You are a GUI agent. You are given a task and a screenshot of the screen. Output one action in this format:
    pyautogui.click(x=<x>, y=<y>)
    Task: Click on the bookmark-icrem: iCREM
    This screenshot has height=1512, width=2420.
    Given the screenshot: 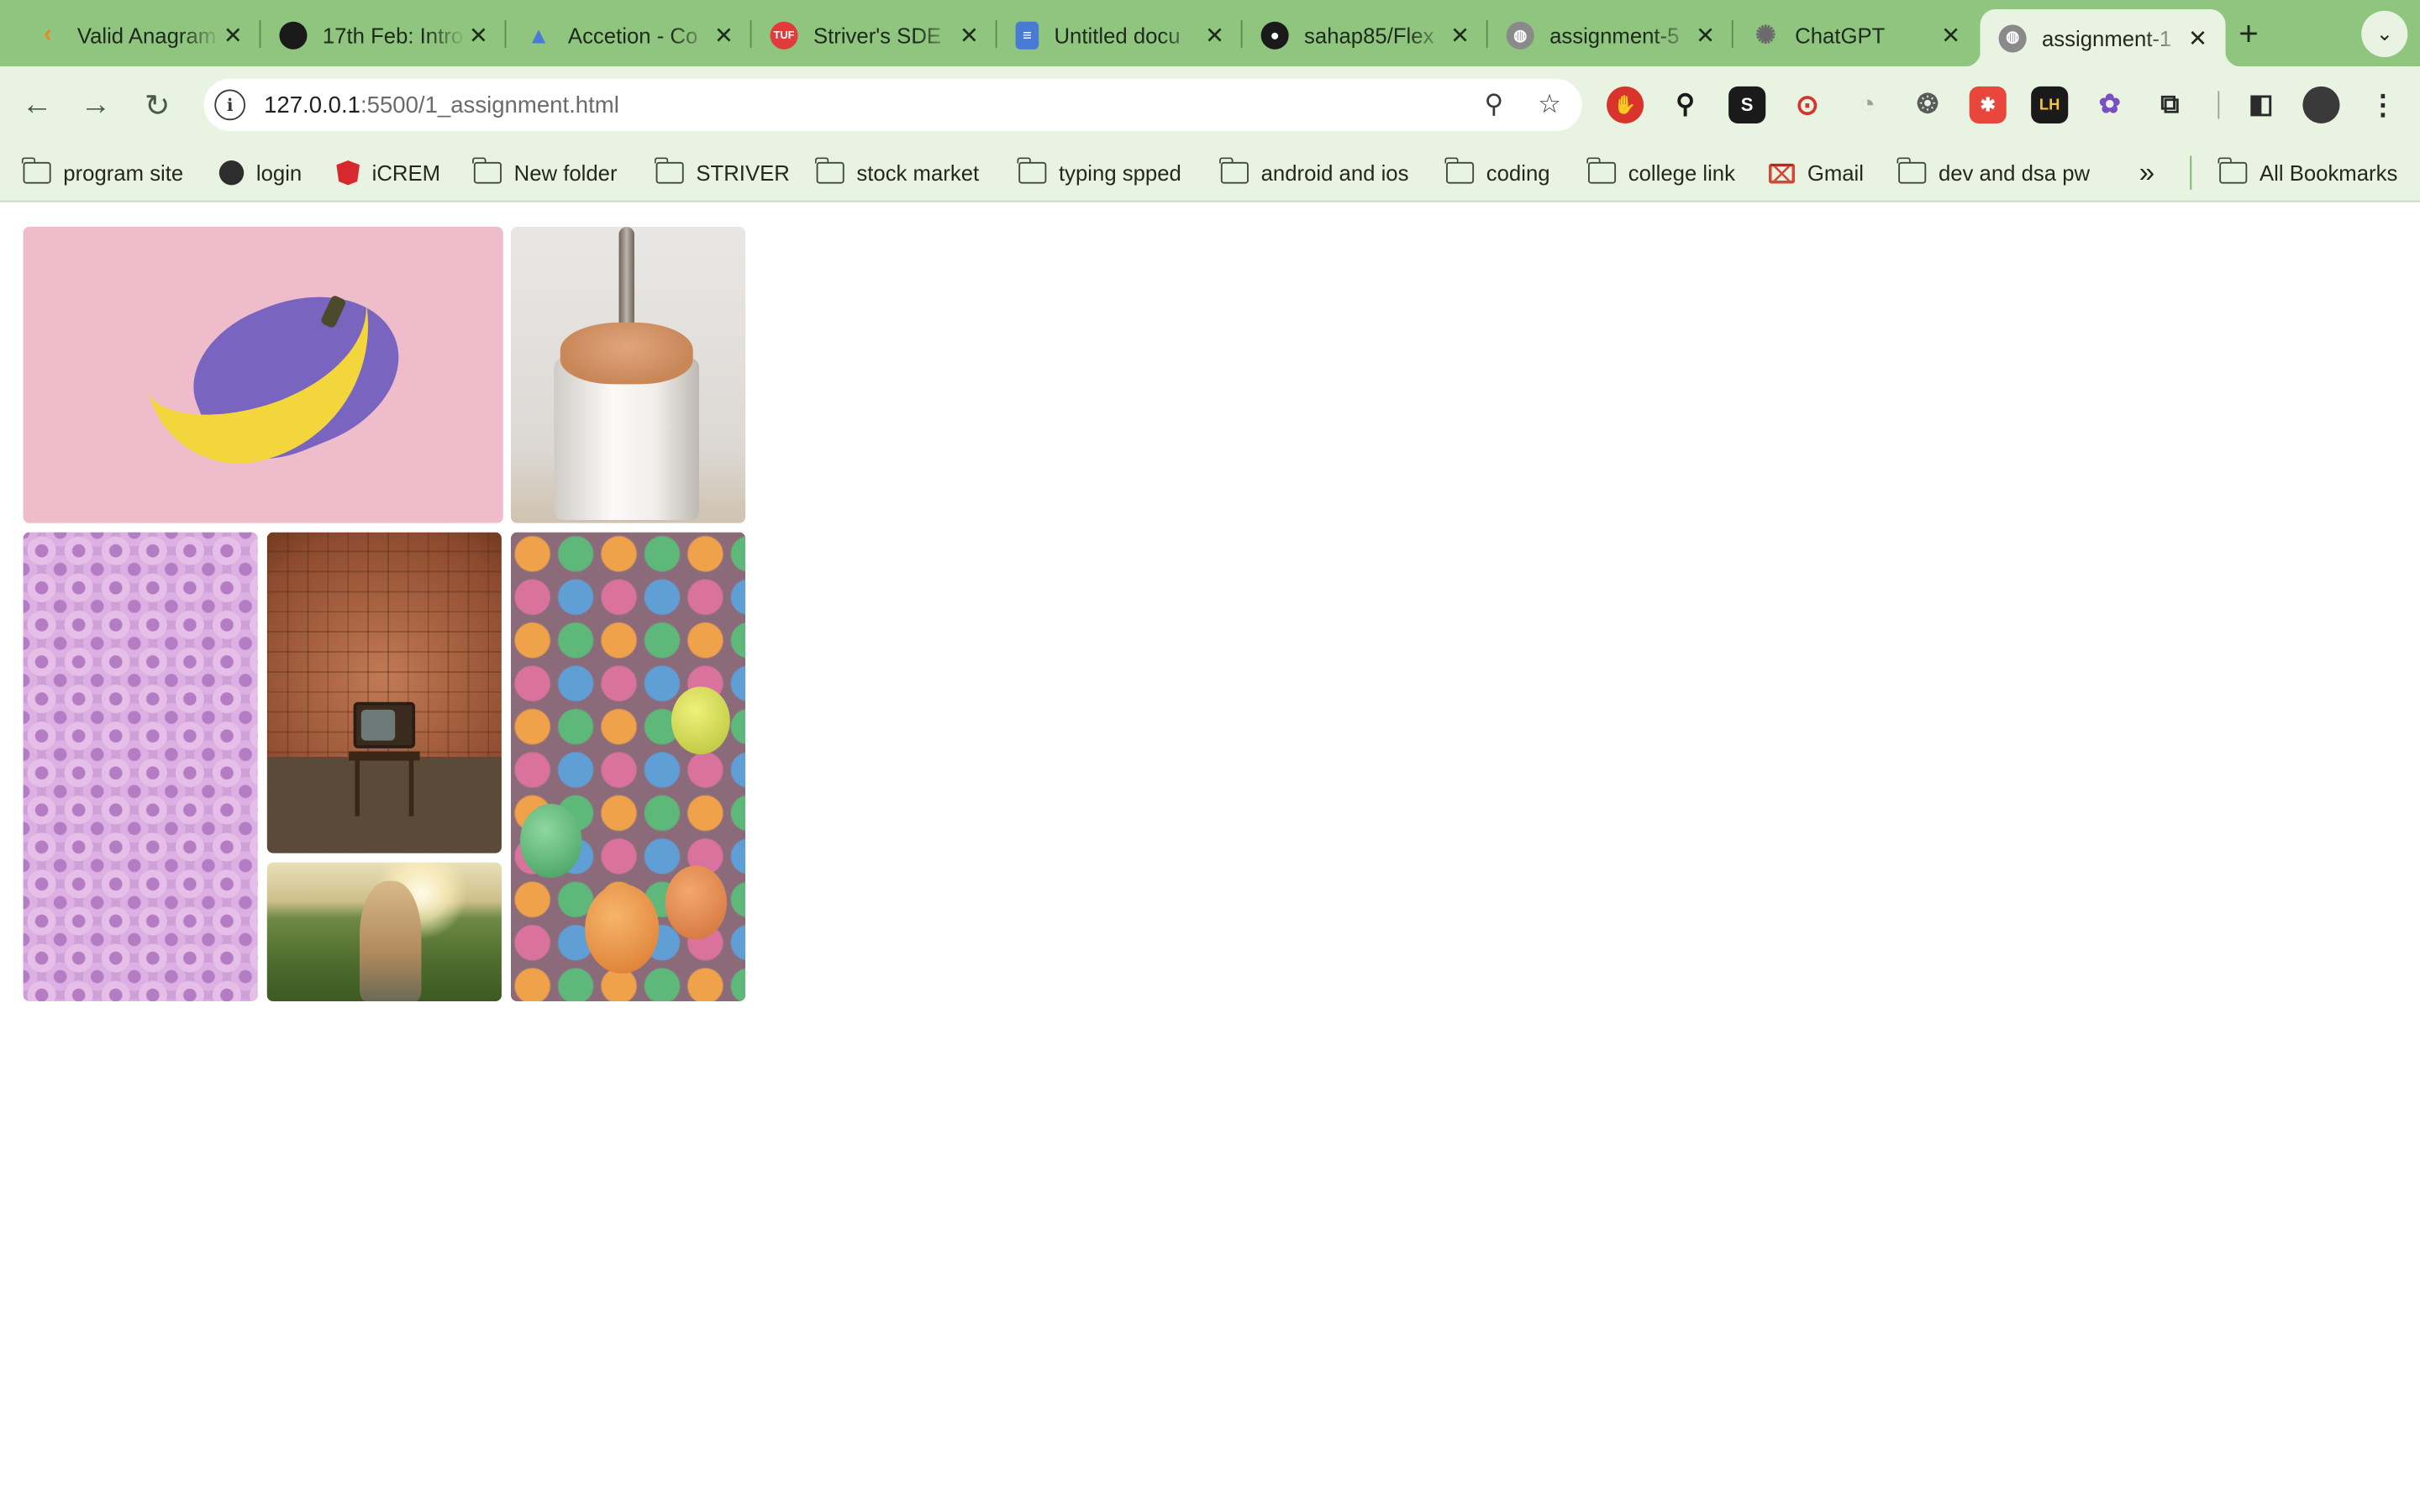 What is the action you would take?
    pyautogui.click(x=388, y=172)
    